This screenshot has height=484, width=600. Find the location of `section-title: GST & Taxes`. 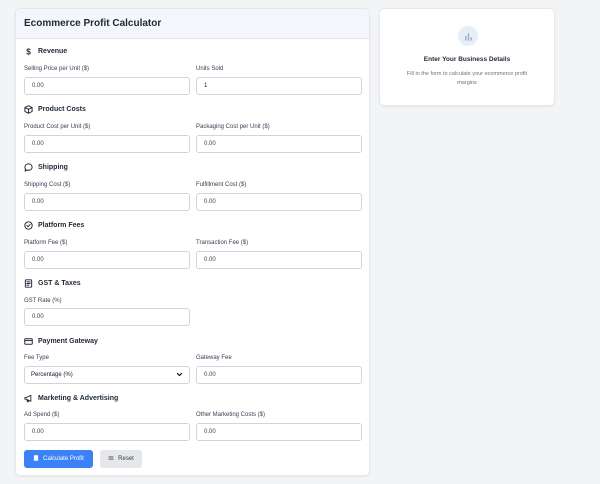

section-title: GST & Taxes is located at coordinates (59, 283).